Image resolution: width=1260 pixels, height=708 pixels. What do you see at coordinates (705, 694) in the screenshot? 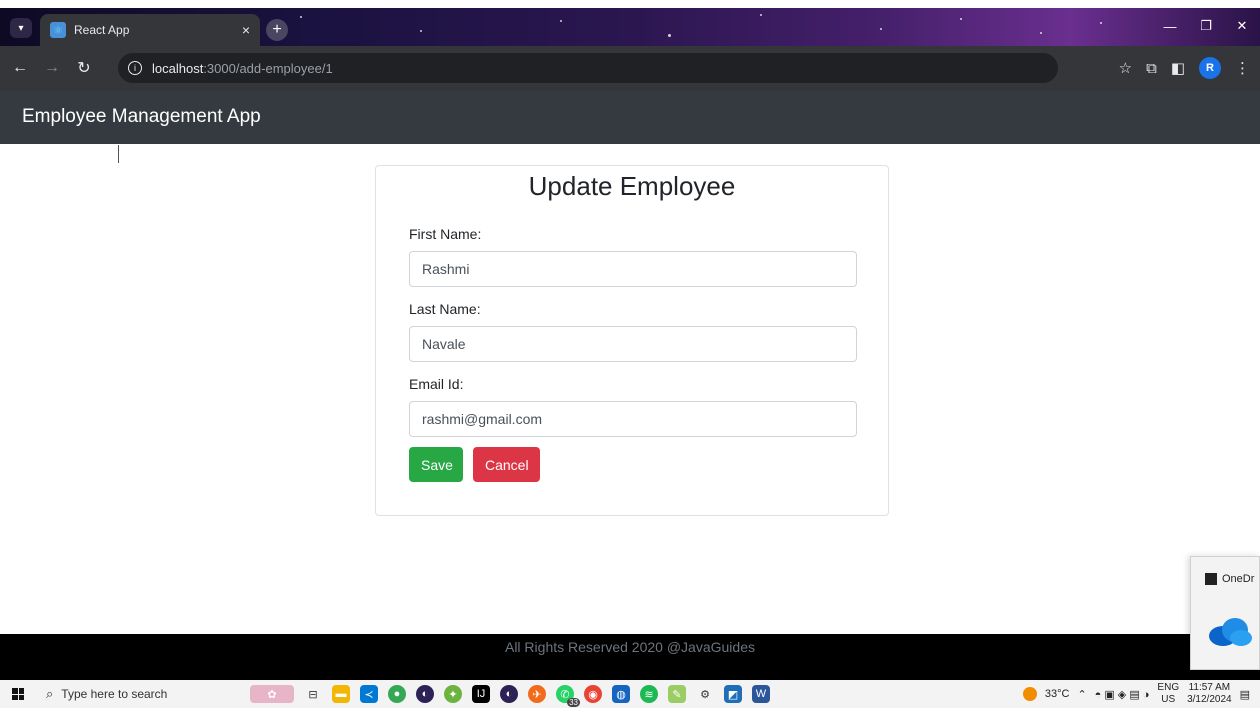
I see `settings-gear-icon: ⚙` at bounding box center [705, 694].